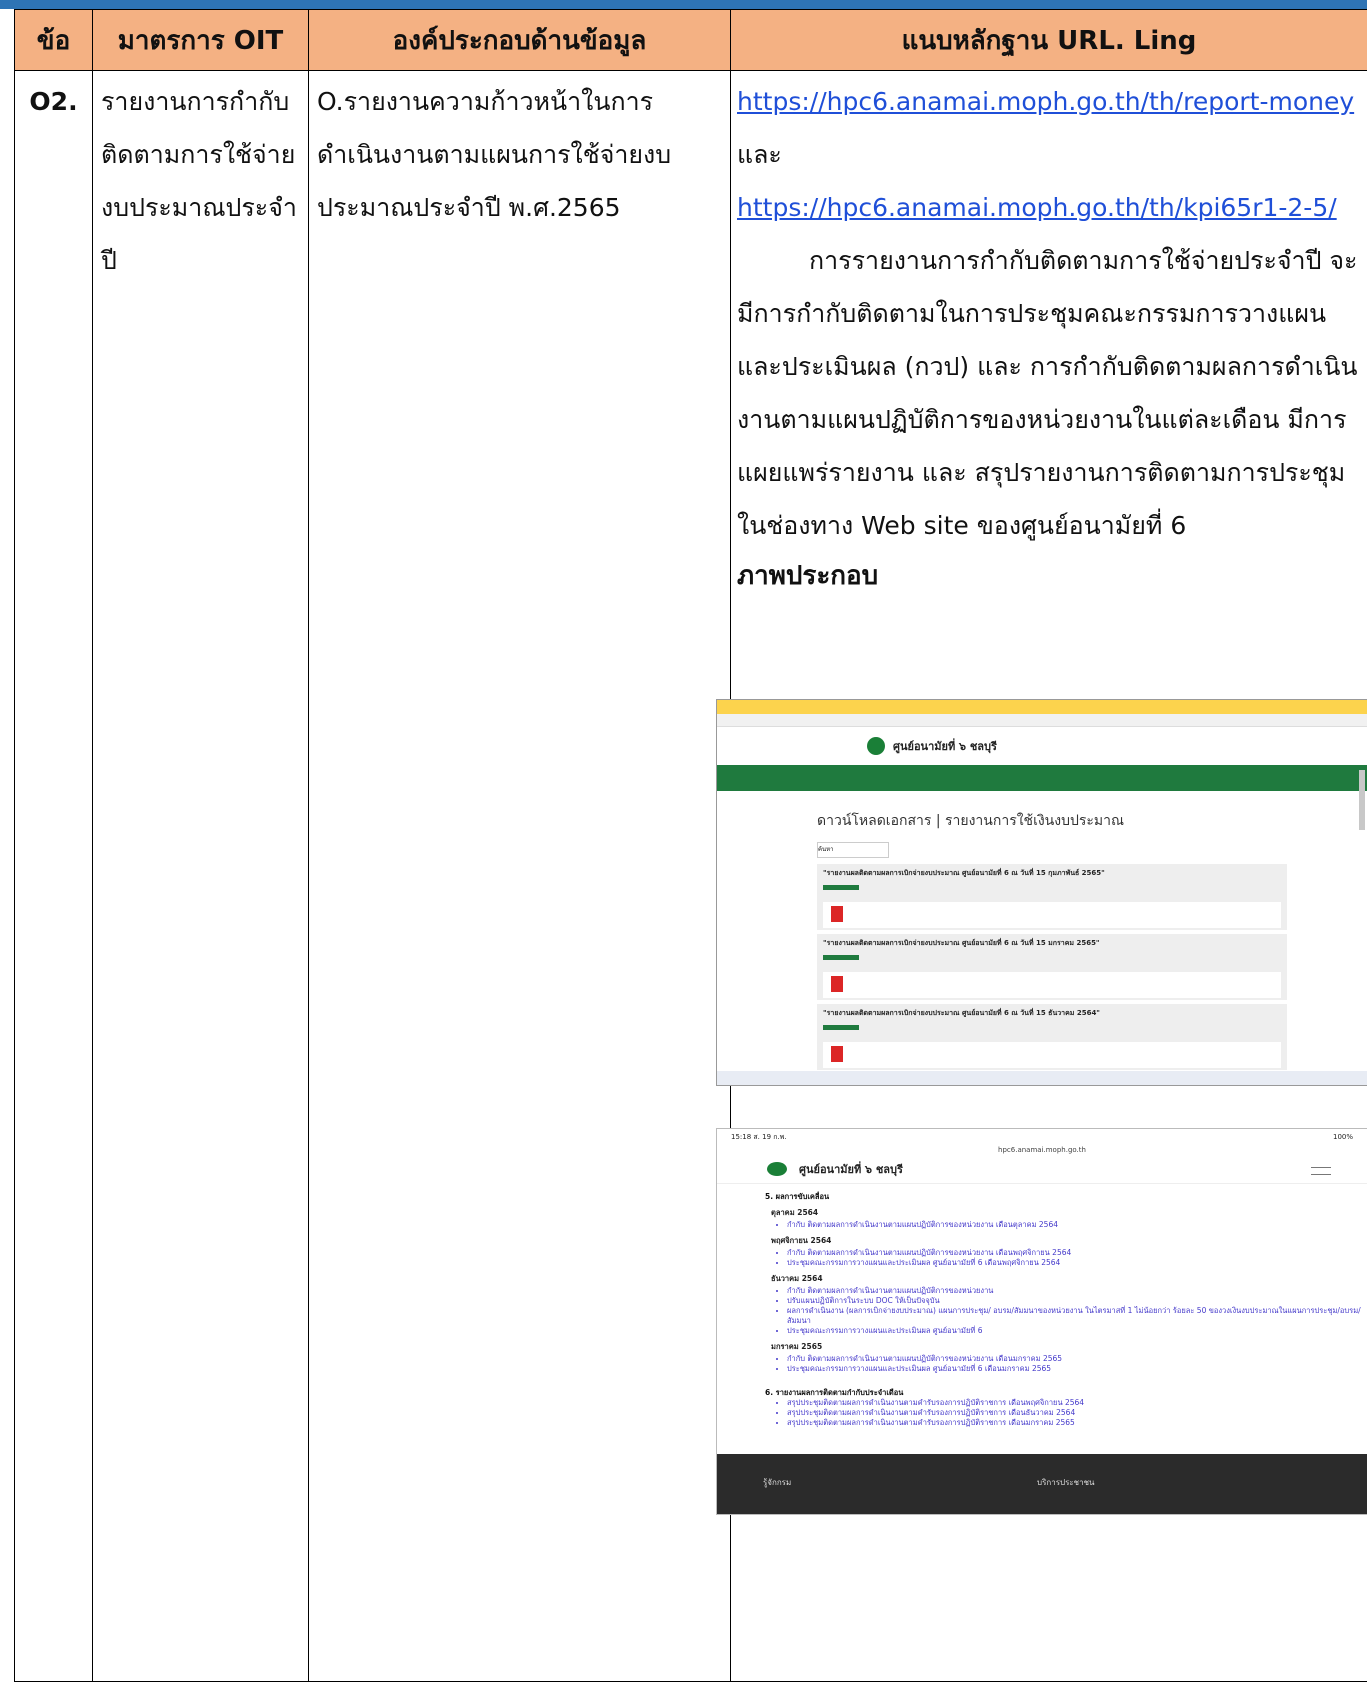  What do you see at coordinates (1042, 778) in the screenshot?
I see `site-nav` at bounding box center [1042, 778].